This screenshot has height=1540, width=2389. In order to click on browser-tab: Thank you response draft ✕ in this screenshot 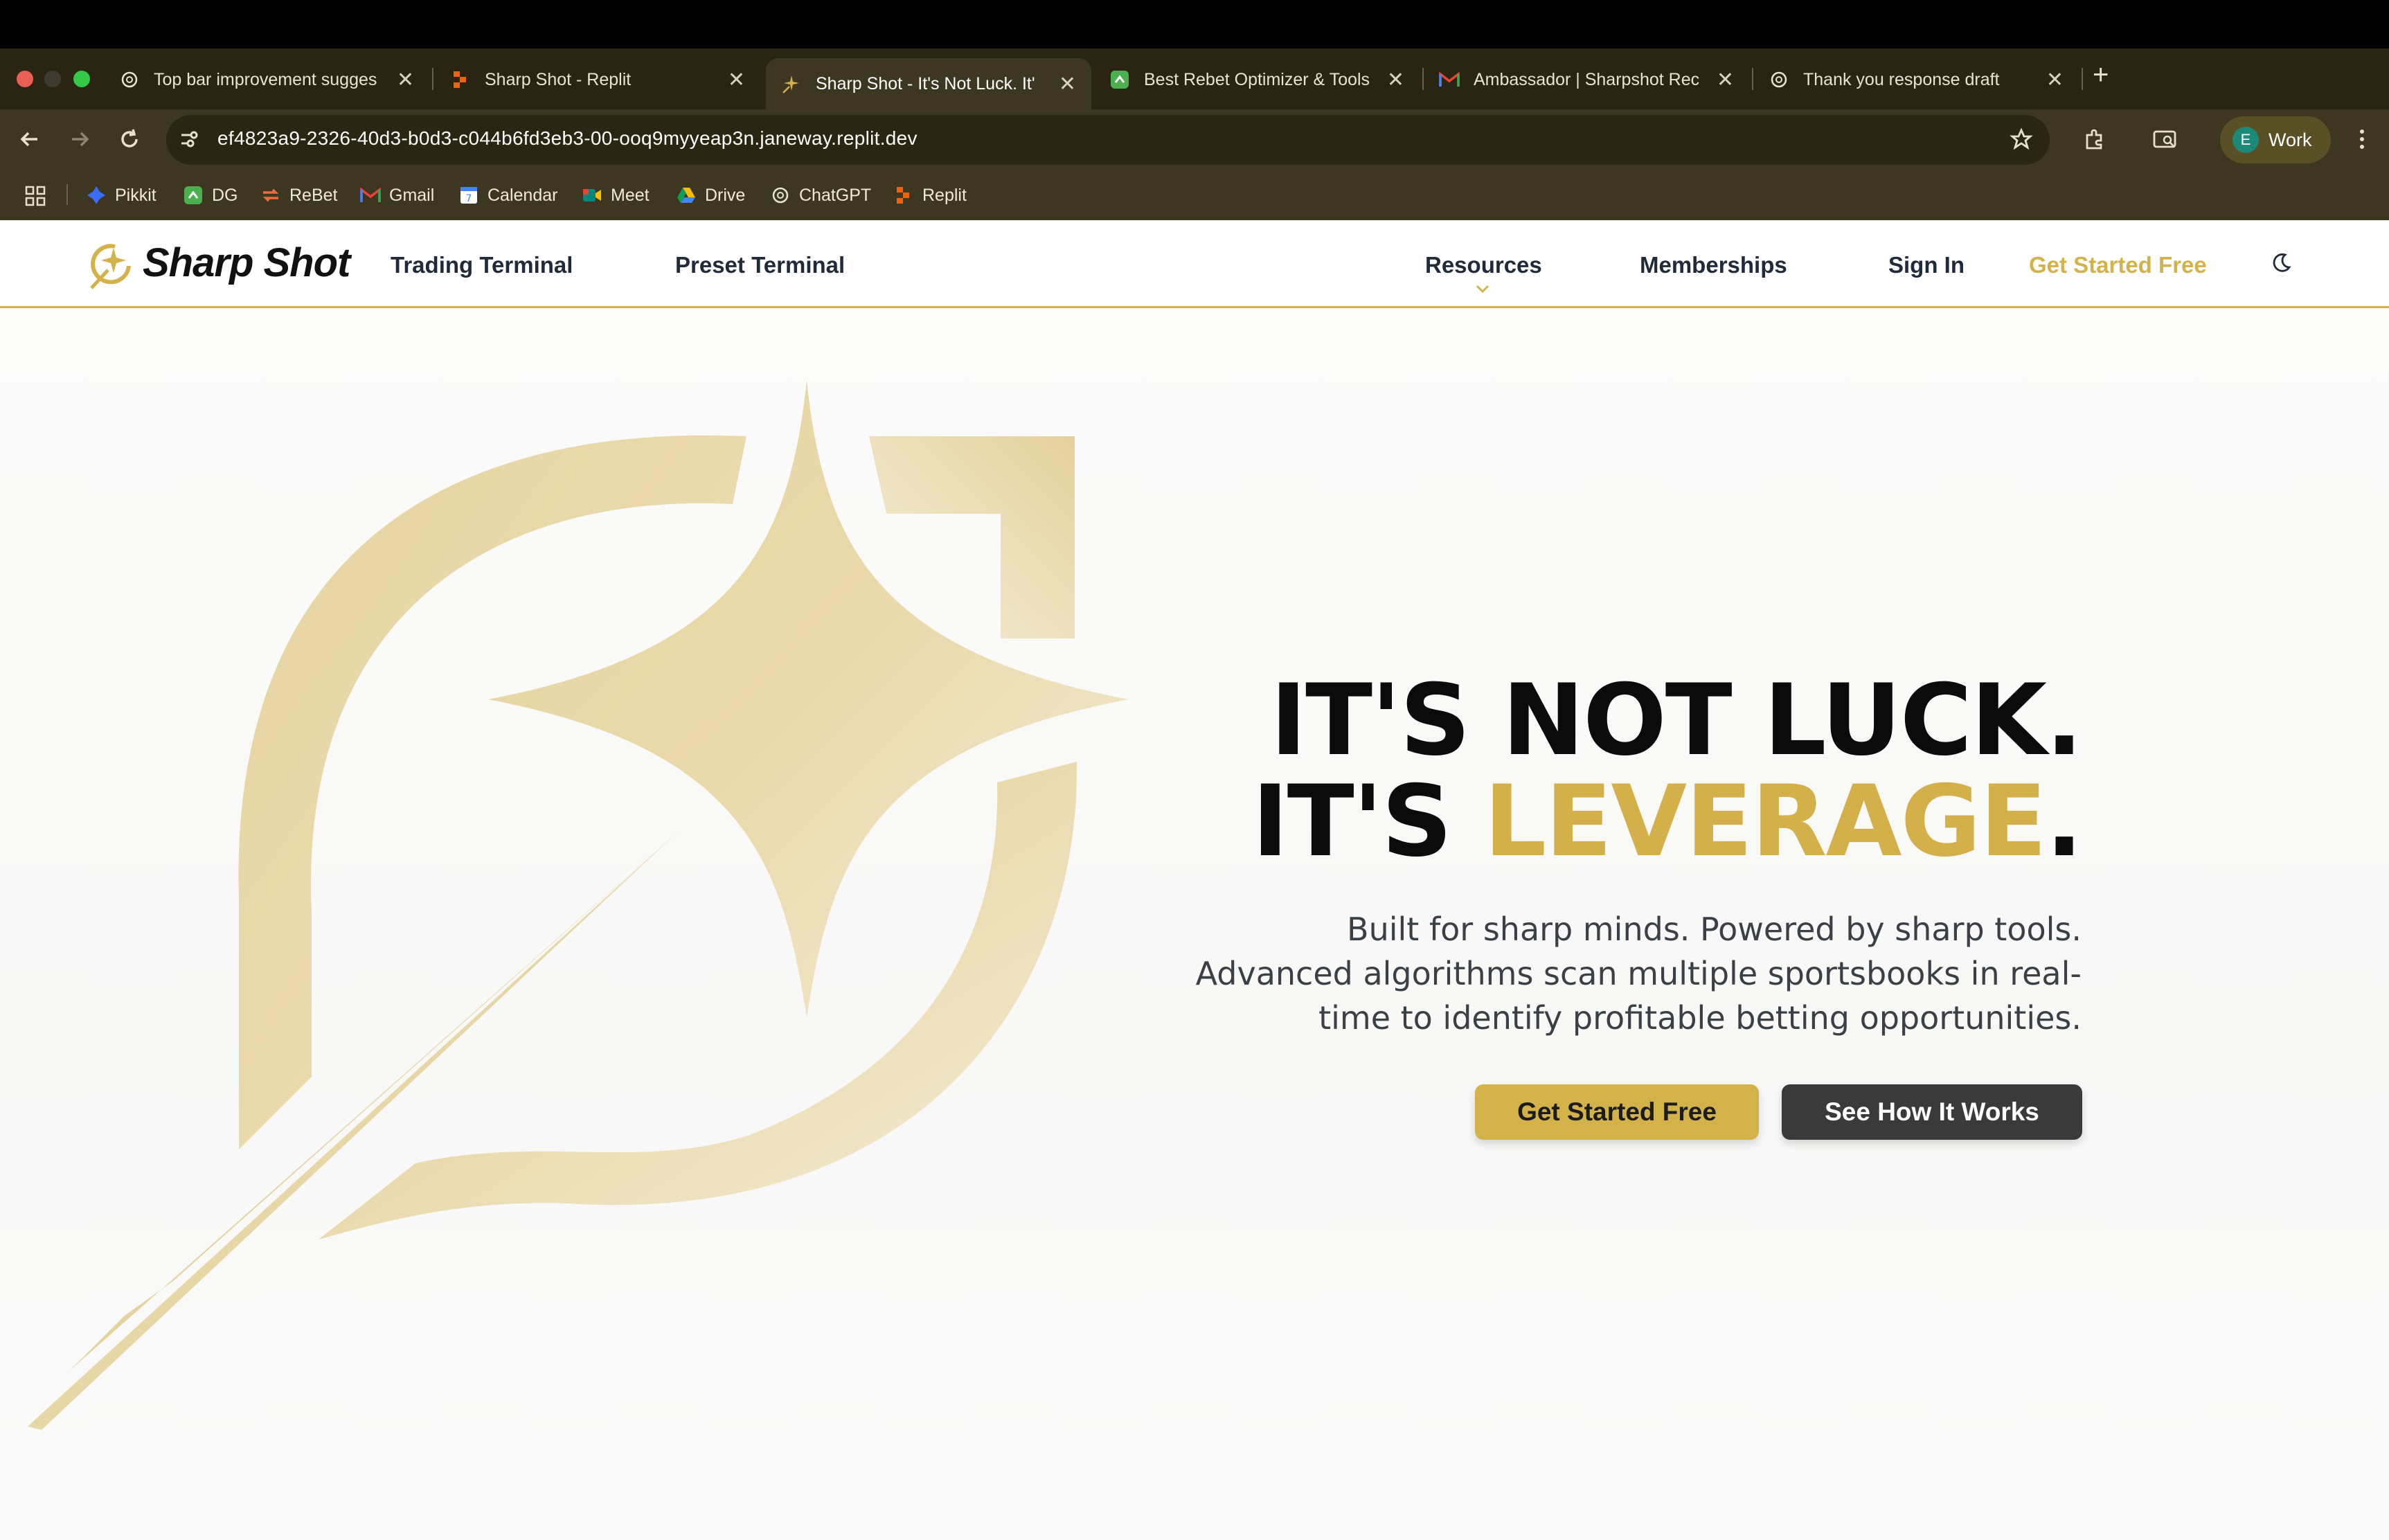, I will do `click(1916, 80)`.